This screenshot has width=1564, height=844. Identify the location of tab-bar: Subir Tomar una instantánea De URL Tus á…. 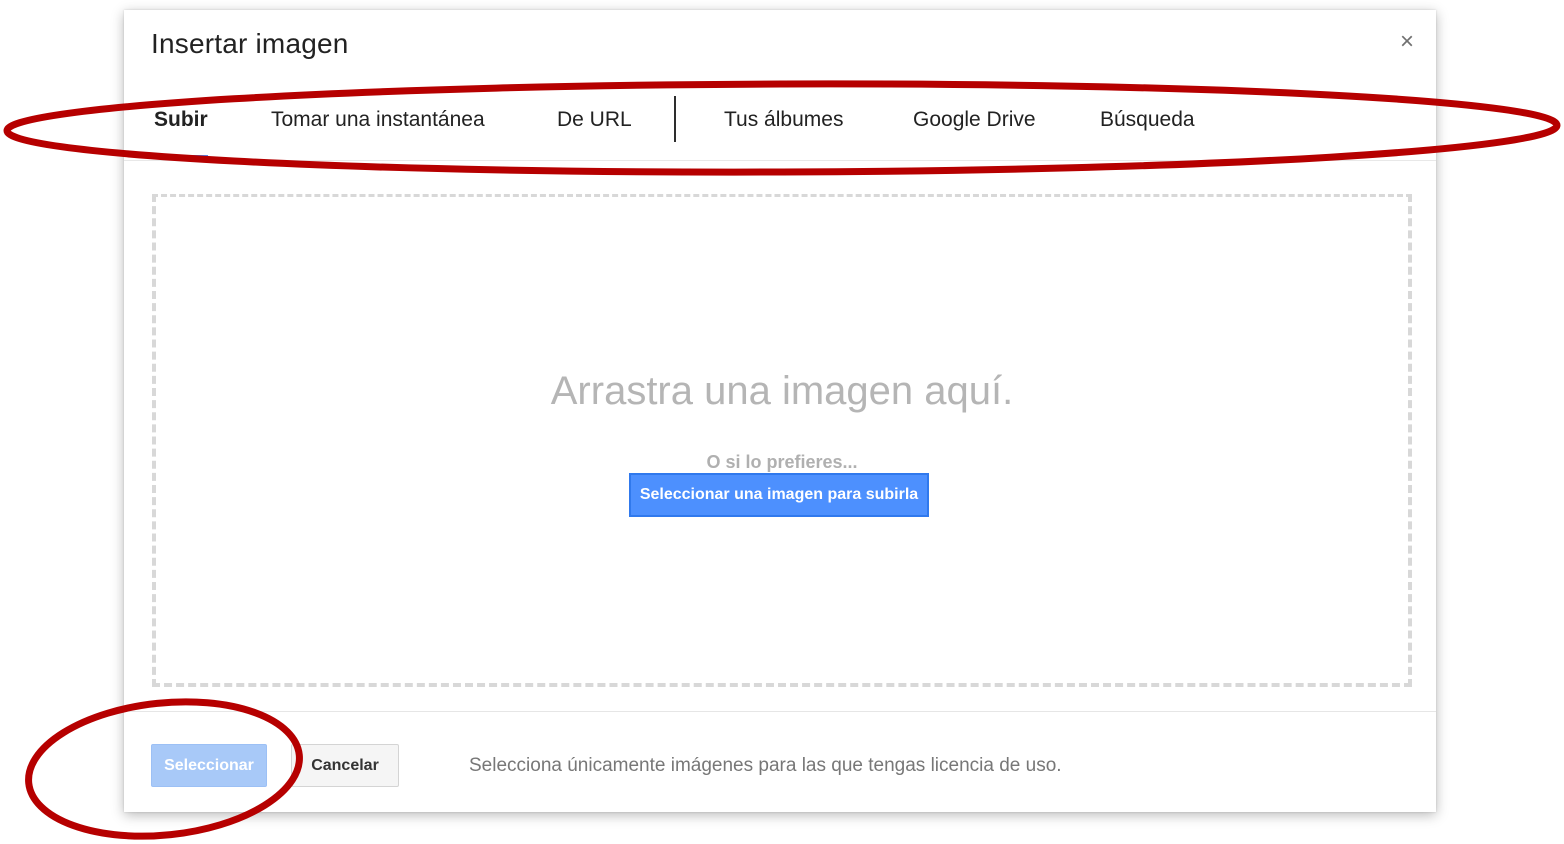
(780, 128).